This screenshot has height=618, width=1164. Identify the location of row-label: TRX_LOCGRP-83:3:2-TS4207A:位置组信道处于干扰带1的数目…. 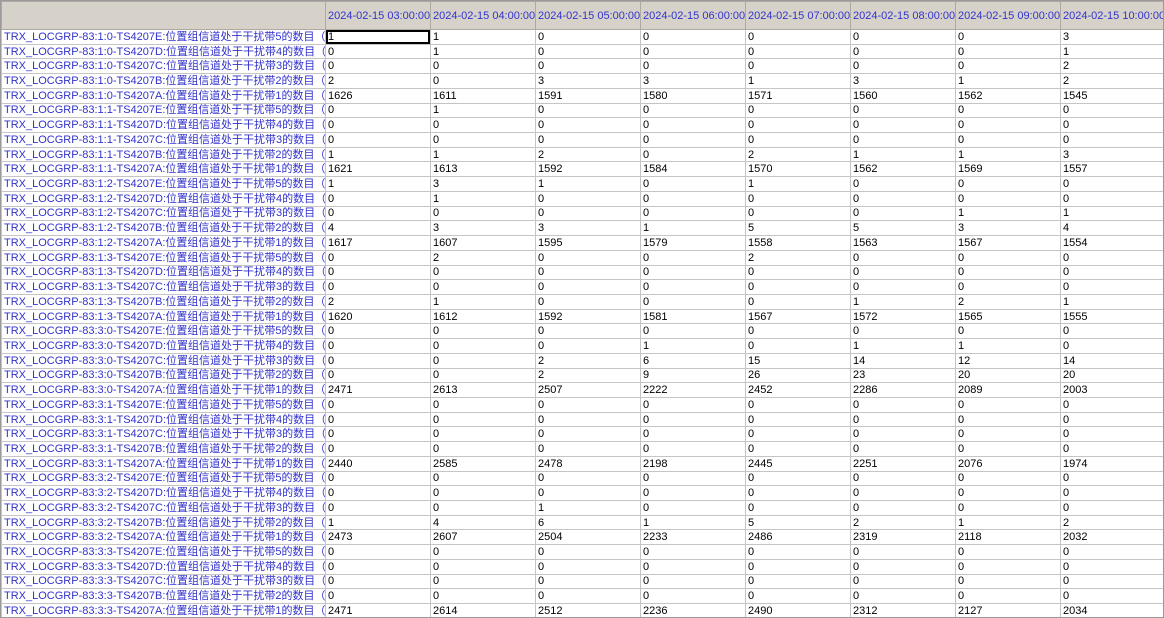
(163, 537).